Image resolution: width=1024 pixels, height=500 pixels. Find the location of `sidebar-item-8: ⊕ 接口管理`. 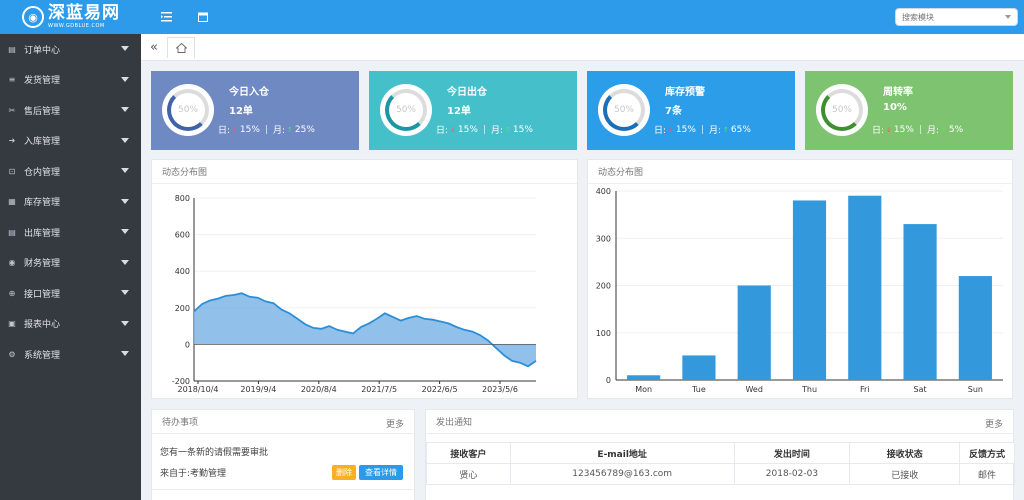

sidebar-item-8: ⊕ 接口管理 is located at coordinates (70, 293).